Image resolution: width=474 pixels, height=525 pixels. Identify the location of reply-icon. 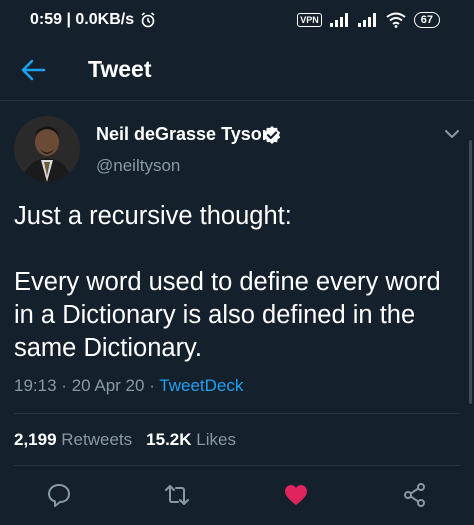
(59, 495).